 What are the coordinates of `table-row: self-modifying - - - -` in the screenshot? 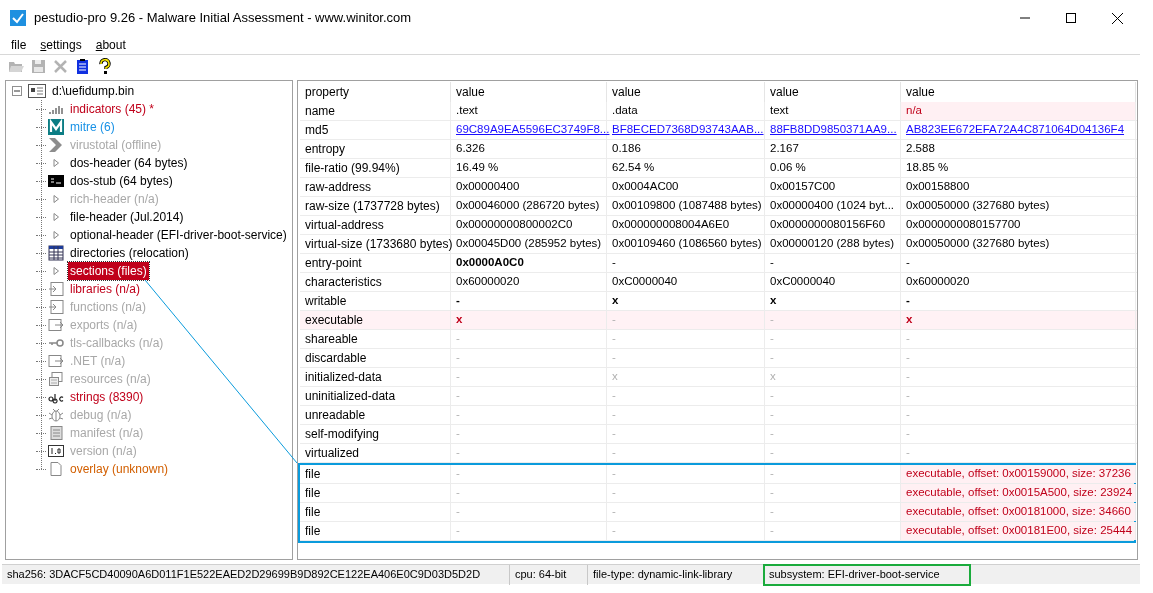 It's located at (718, 434).